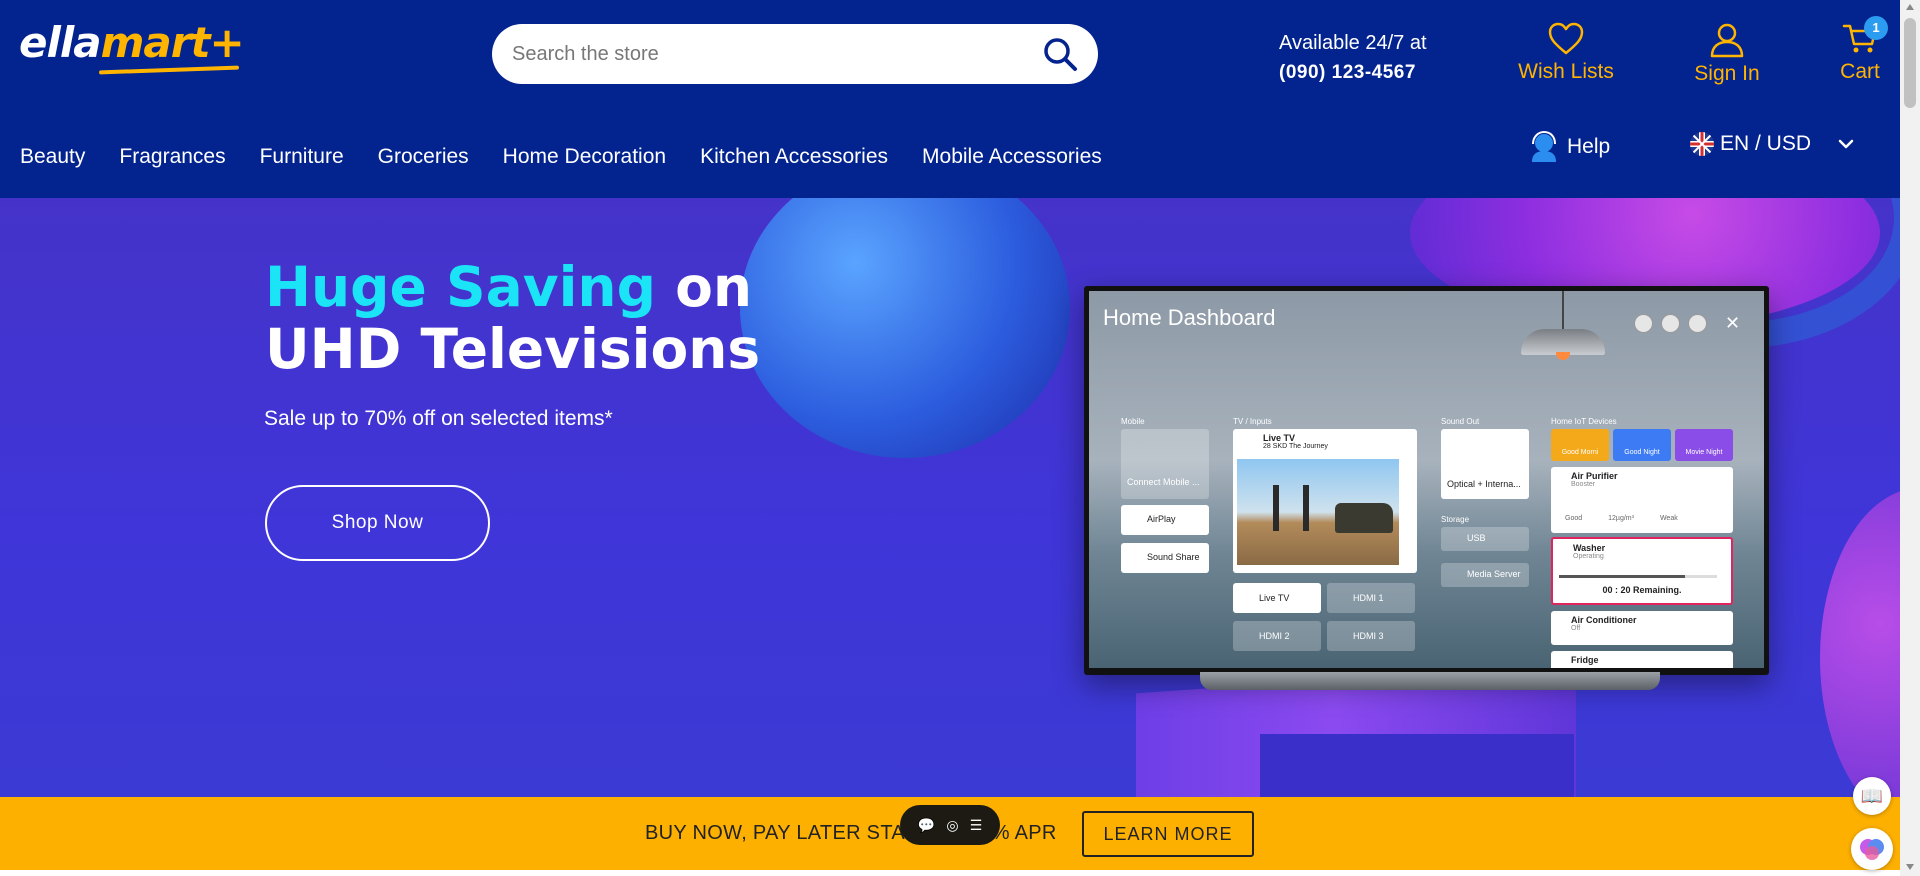 The height and width of the screenshot is (876, 1920). I want to click on cart-label: Cart, so click(1860, 71).